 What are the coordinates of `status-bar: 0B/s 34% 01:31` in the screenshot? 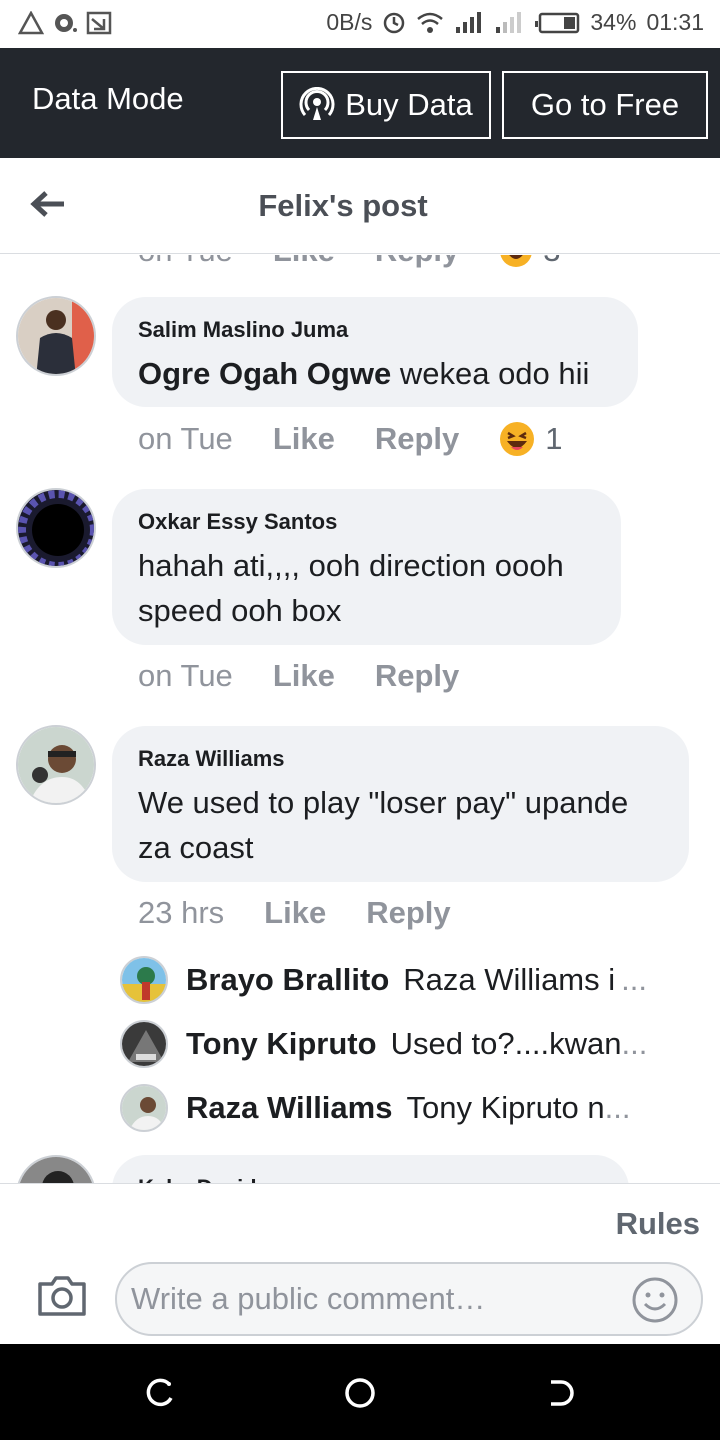 It's located at (360, 24).